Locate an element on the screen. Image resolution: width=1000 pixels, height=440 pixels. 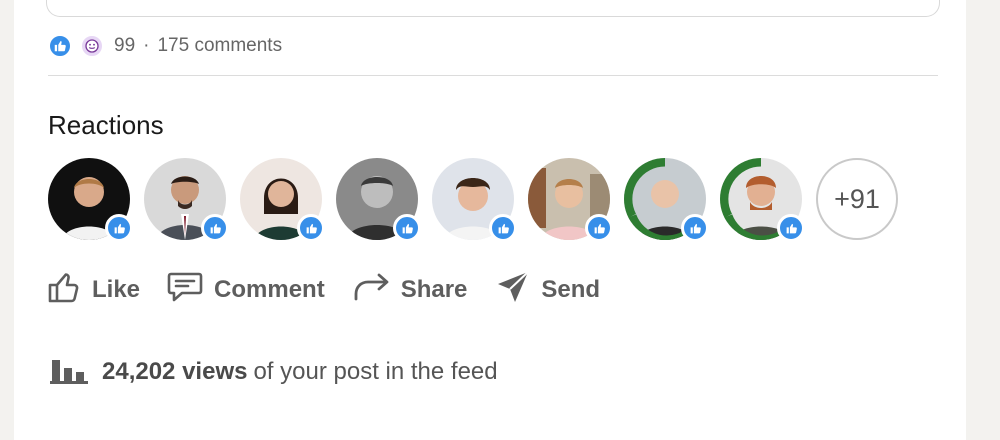
comments-count: 175 comments is located at coordinates (219, 46).